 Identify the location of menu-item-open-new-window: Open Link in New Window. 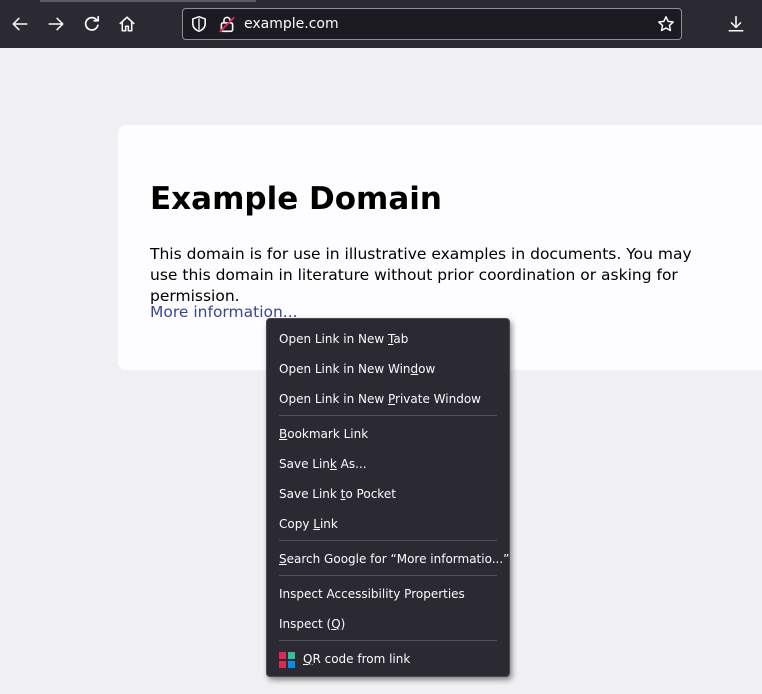
(388, 369).